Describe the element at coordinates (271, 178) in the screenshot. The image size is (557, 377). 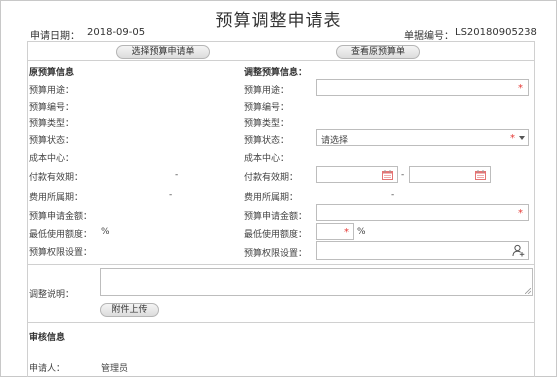
I see `right-payment-period-label: 付款有效期：` at that location.